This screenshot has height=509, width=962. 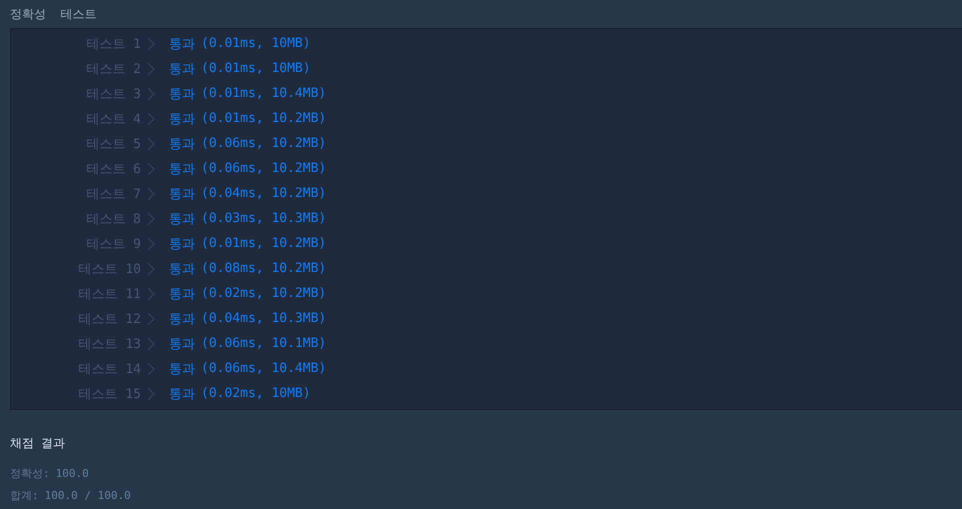 I want to click on summary-label: 정확성:, so click(x=30, y=473).